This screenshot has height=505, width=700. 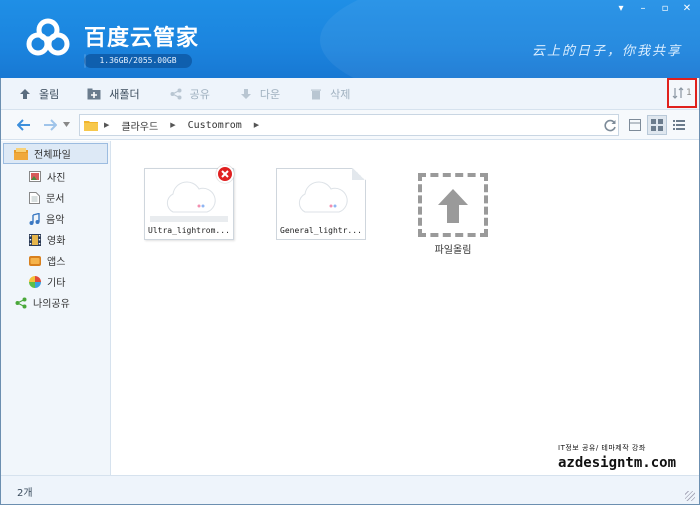 I want to click on all-files-icon, so click(x=21, y=153).